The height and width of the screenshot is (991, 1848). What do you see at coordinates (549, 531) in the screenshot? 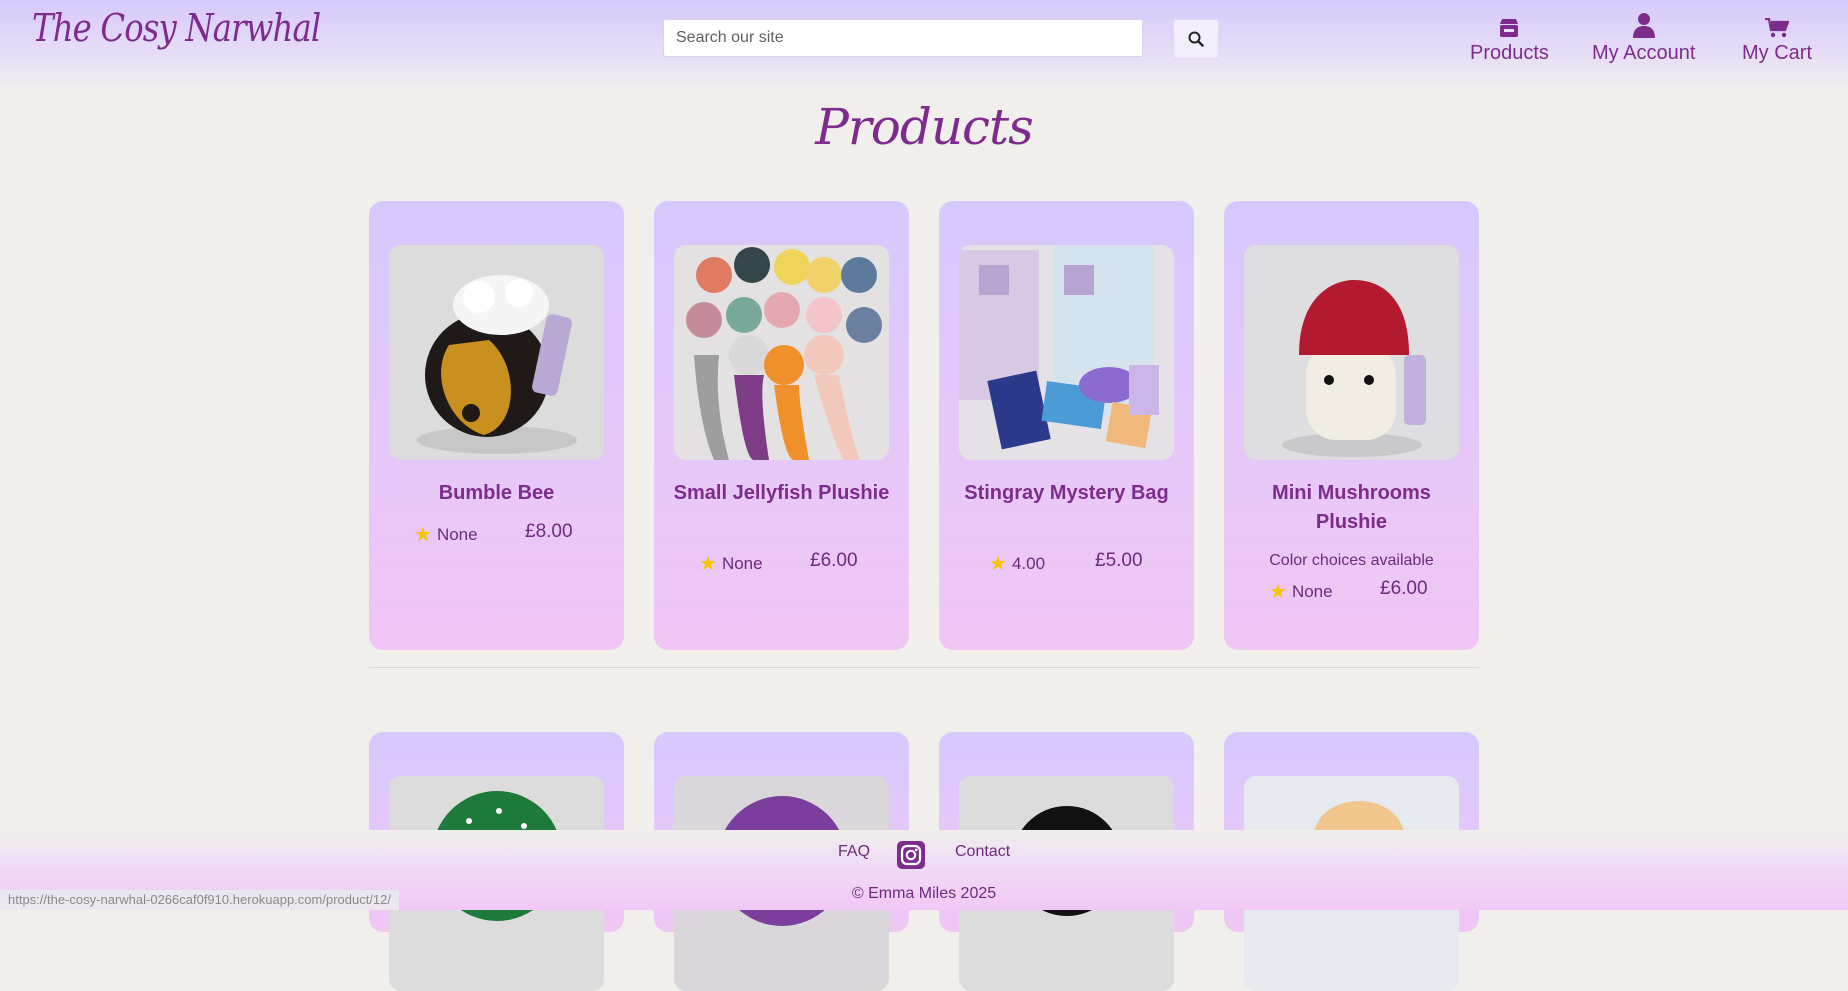
I see `product-price: £8.00` at bounding box center [549, 531].